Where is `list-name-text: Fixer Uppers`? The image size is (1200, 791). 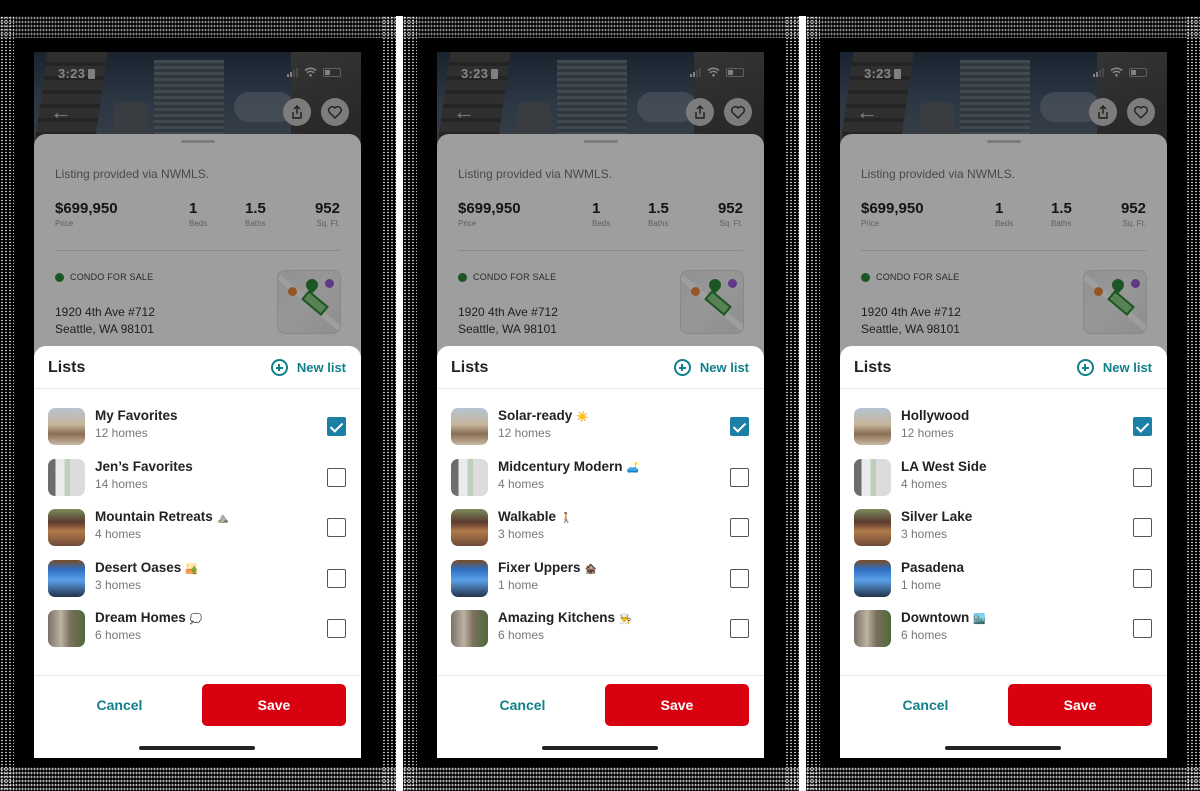
list-name-text: Fixer Uppers is located at coordinates (539, 567).